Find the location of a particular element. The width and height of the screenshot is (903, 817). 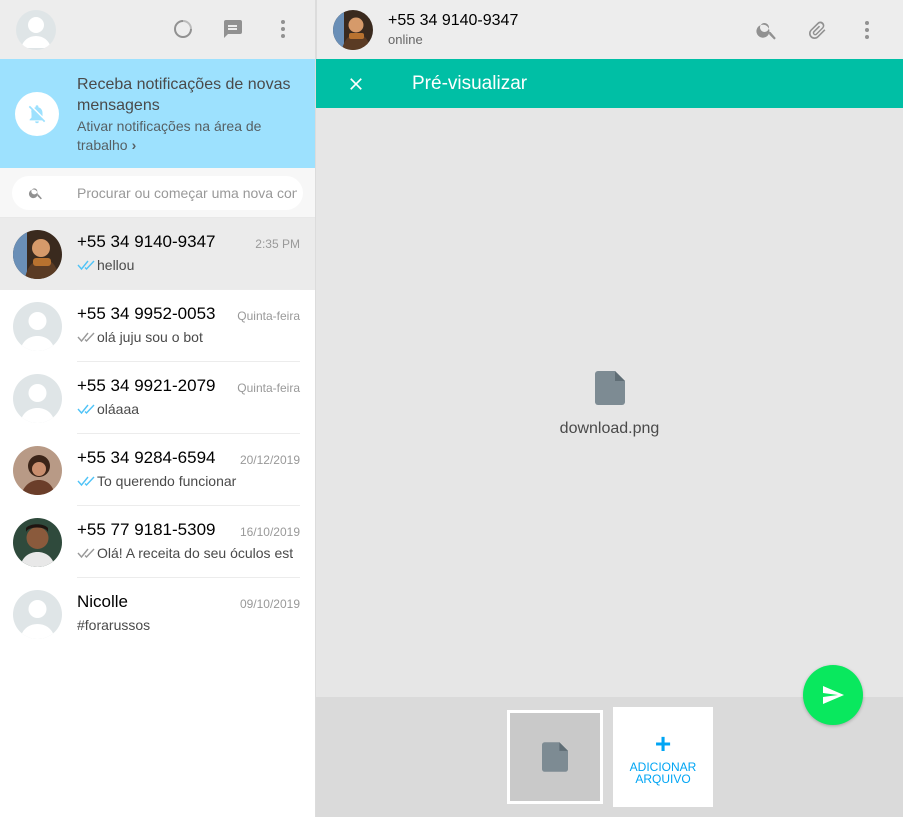

attachment-thumbnail is located at coordinates (555, 757).